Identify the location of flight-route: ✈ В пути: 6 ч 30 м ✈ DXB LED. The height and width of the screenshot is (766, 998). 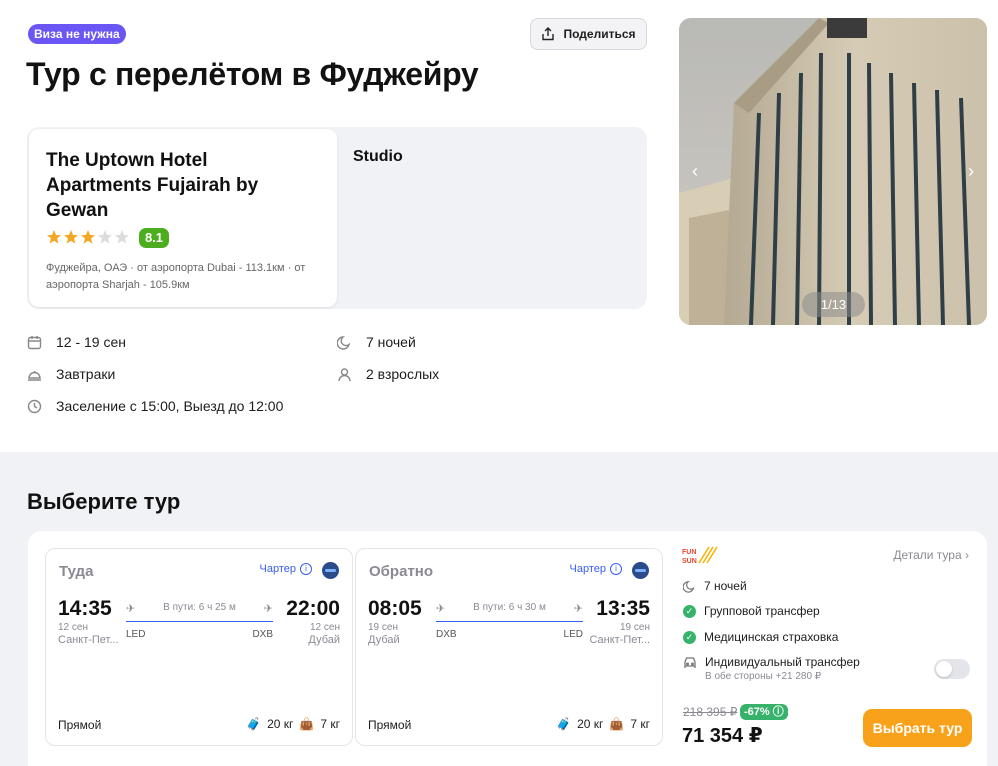
(509, 621).